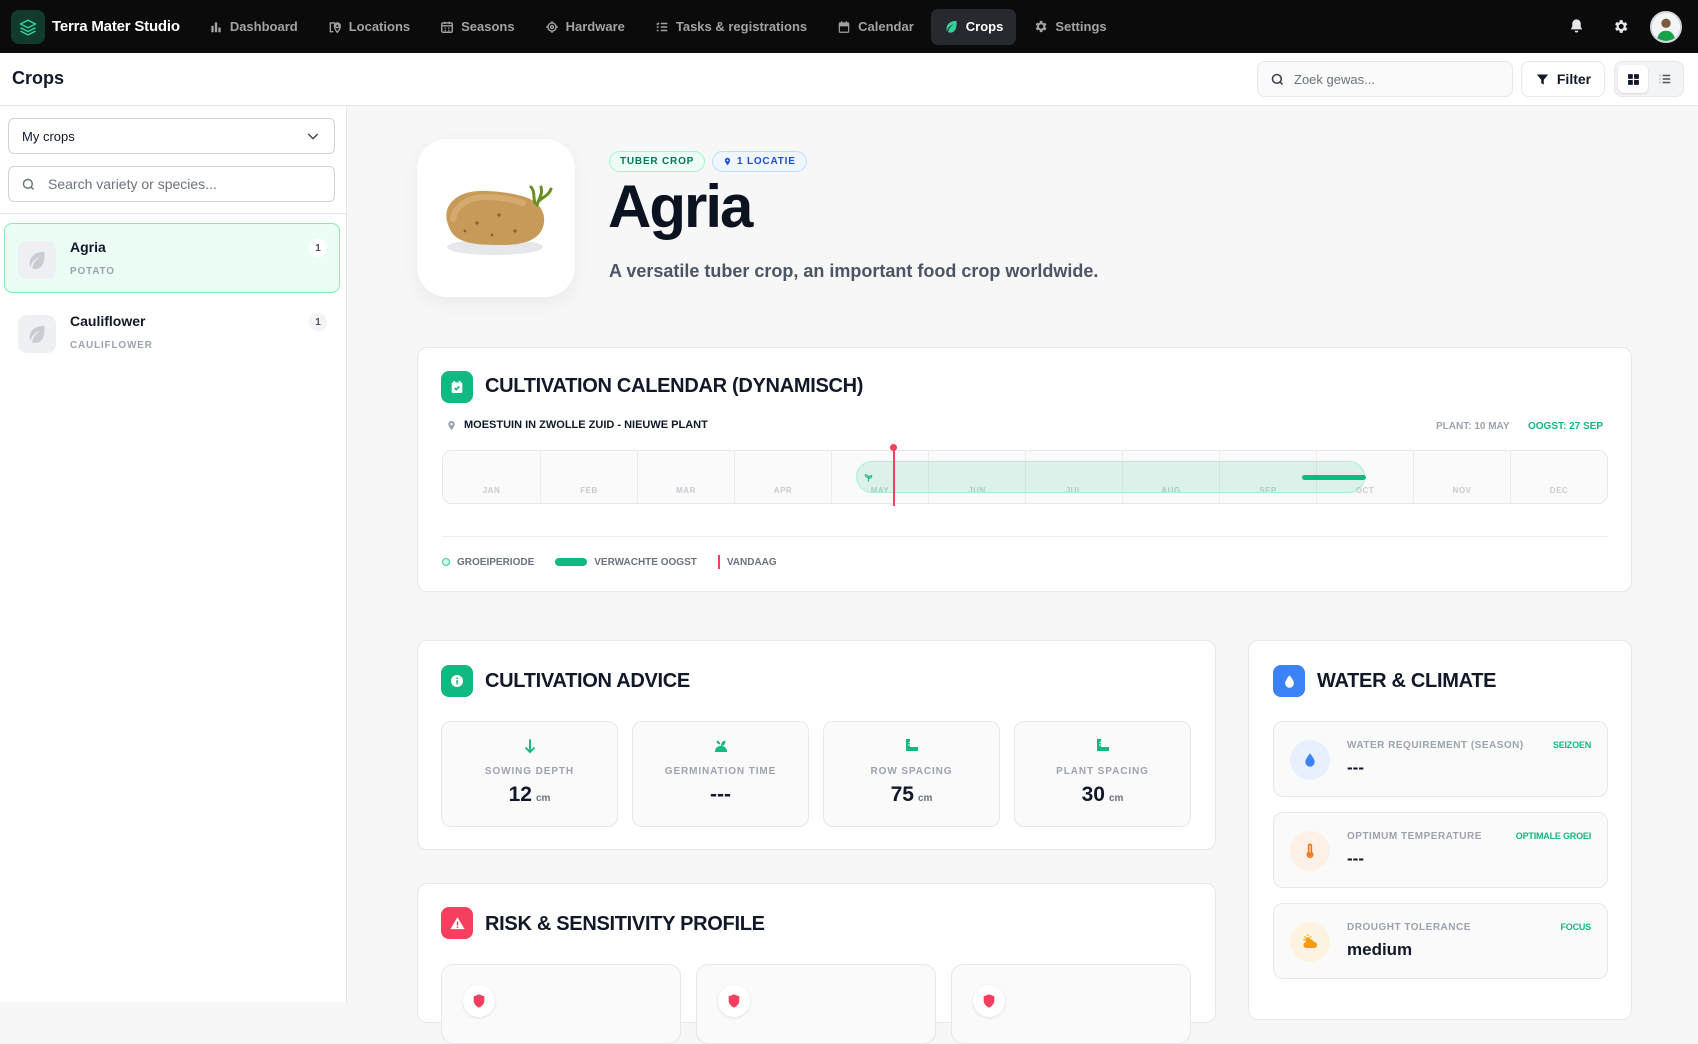 The image size is (1698, 1044). Describe the element at coordinates (1559, 490) in the screenshot. I see `month-label: DEC` at that location.